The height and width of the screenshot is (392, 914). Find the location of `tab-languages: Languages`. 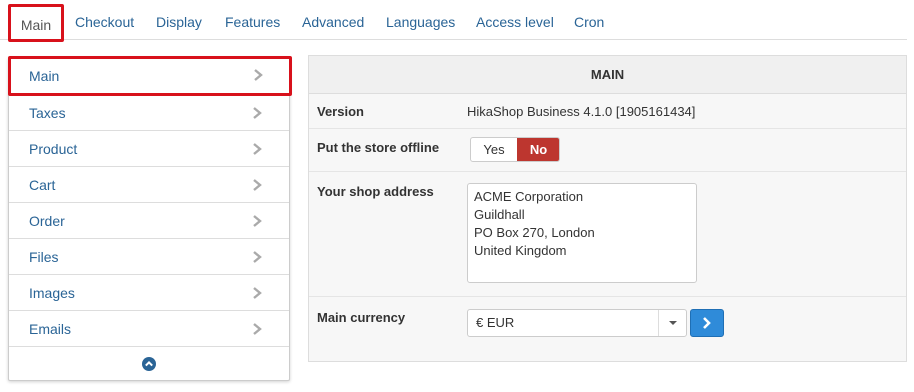

tab-languages: Languages is located at coordinates (420, 20).